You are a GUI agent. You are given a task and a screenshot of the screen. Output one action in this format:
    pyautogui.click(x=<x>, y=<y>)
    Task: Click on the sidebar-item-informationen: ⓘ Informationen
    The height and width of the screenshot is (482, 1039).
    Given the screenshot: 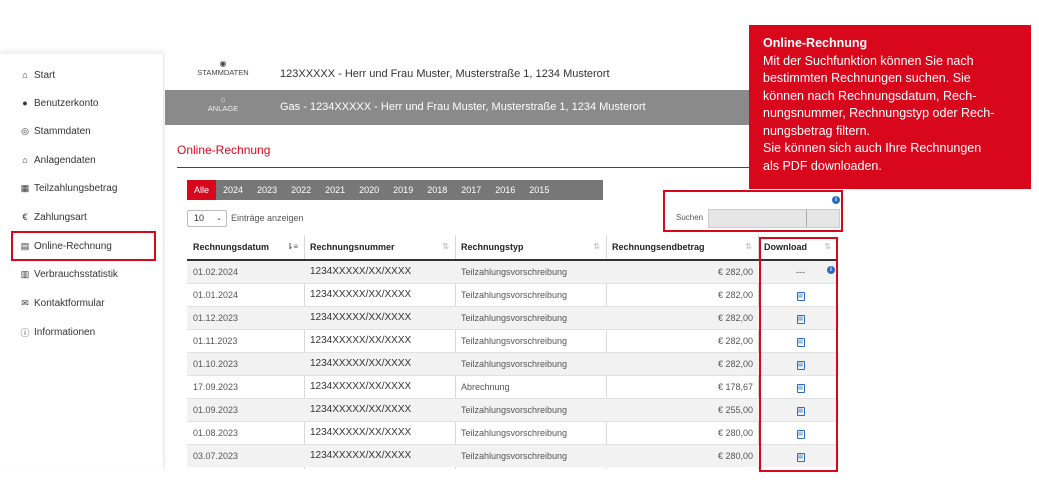 What is the action you would take?
    pyautogui.click(x=57, y=332)
    